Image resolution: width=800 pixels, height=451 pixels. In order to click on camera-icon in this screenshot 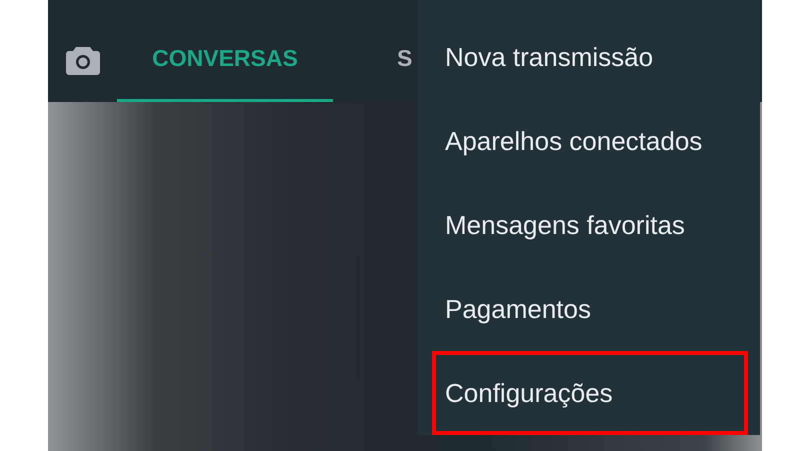, I will do `click(82, 60)`.